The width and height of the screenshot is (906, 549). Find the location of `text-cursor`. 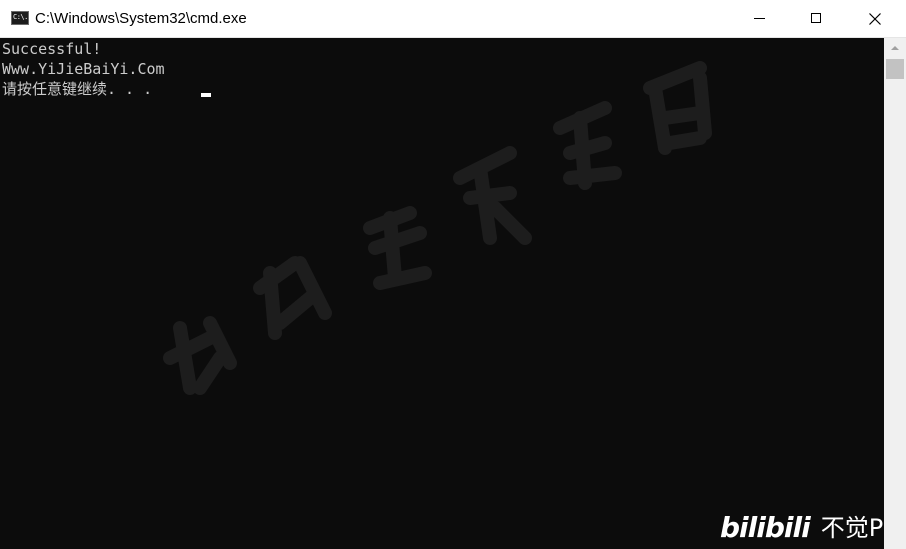

text-cursor is located at coordinates (206, 95).